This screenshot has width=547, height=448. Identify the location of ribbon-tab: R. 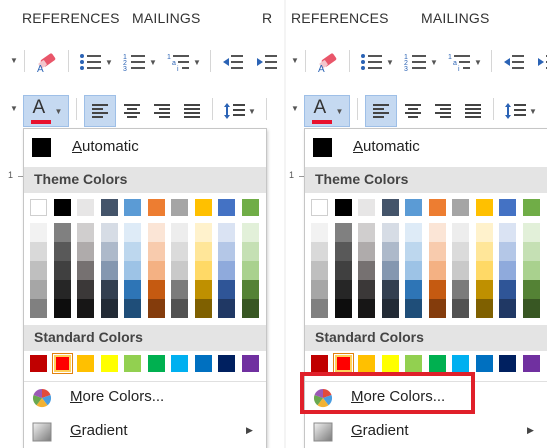
(267, 18).